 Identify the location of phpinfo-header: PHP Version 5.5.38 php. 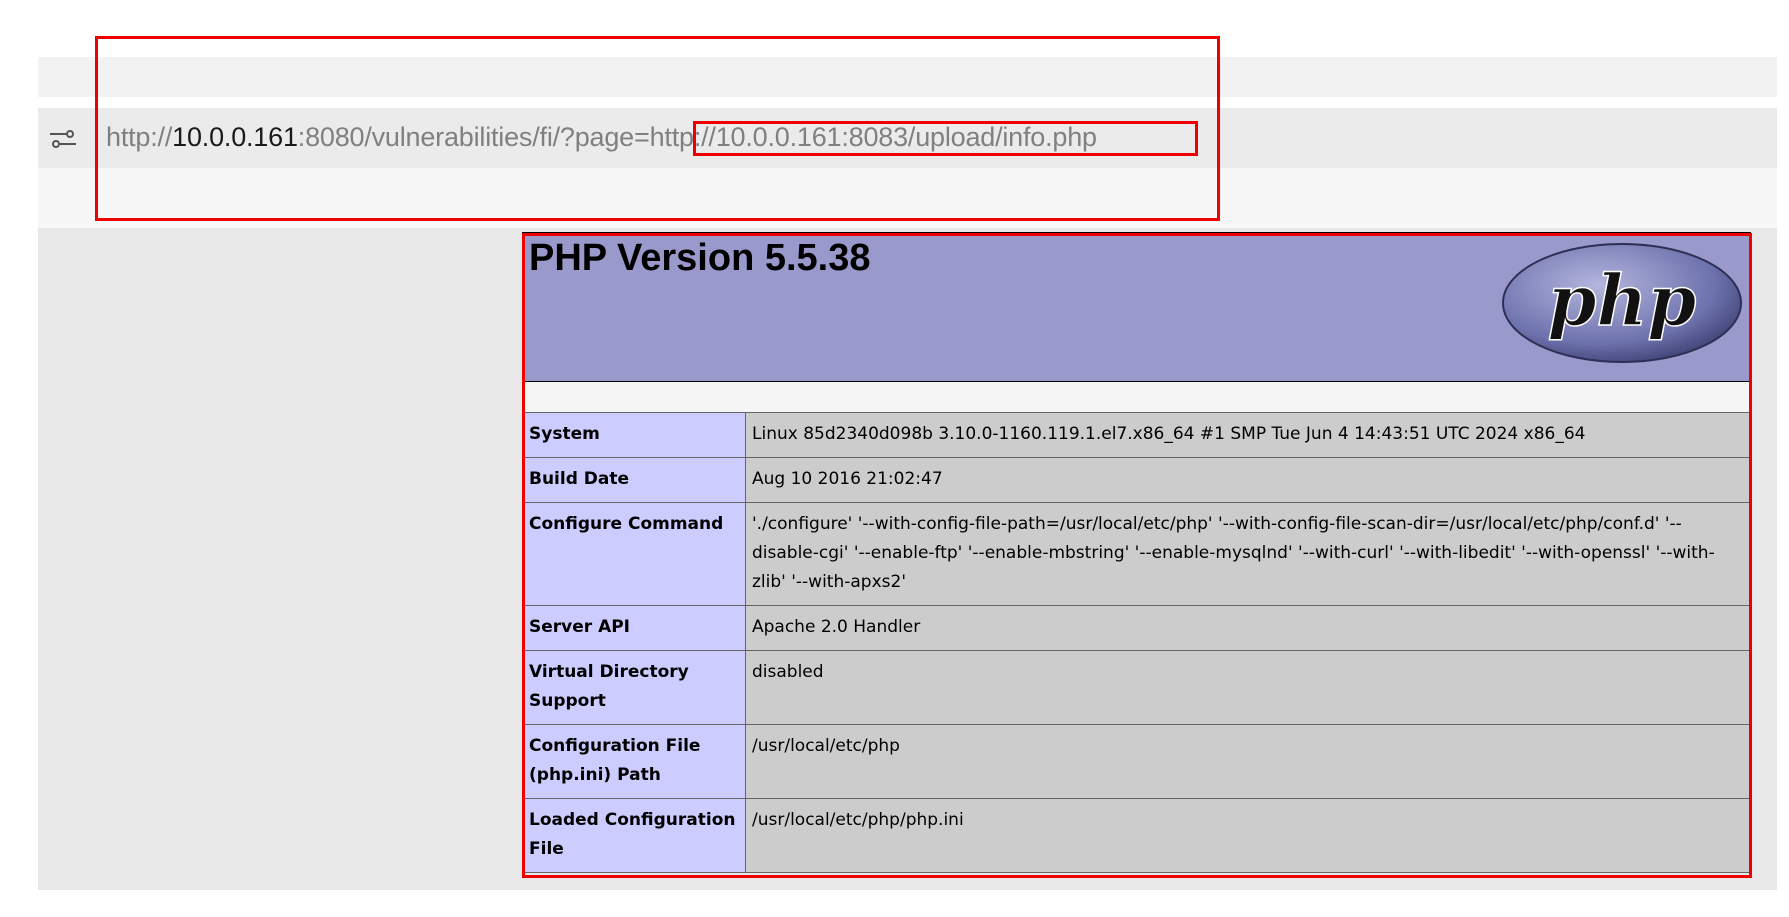
(1136, 307).